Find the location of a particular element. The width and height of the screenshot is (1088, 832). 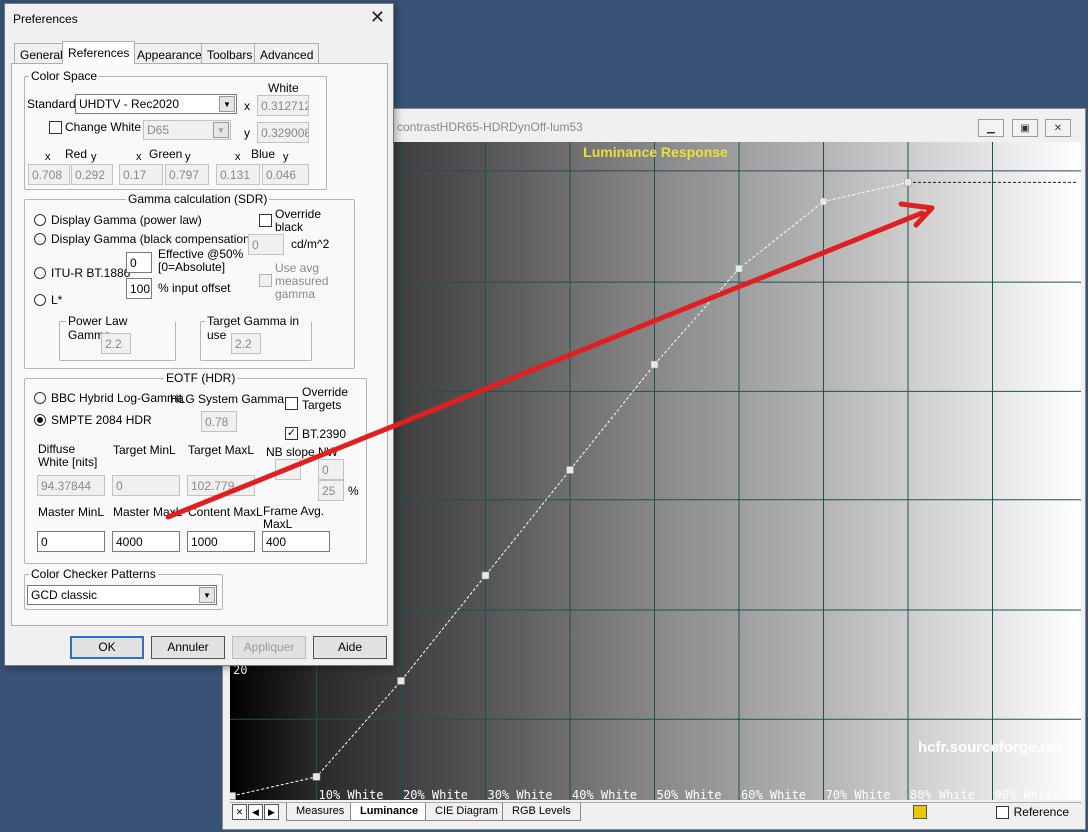

group-title: Color Checker Patterns is located at coordinates (93, 574).